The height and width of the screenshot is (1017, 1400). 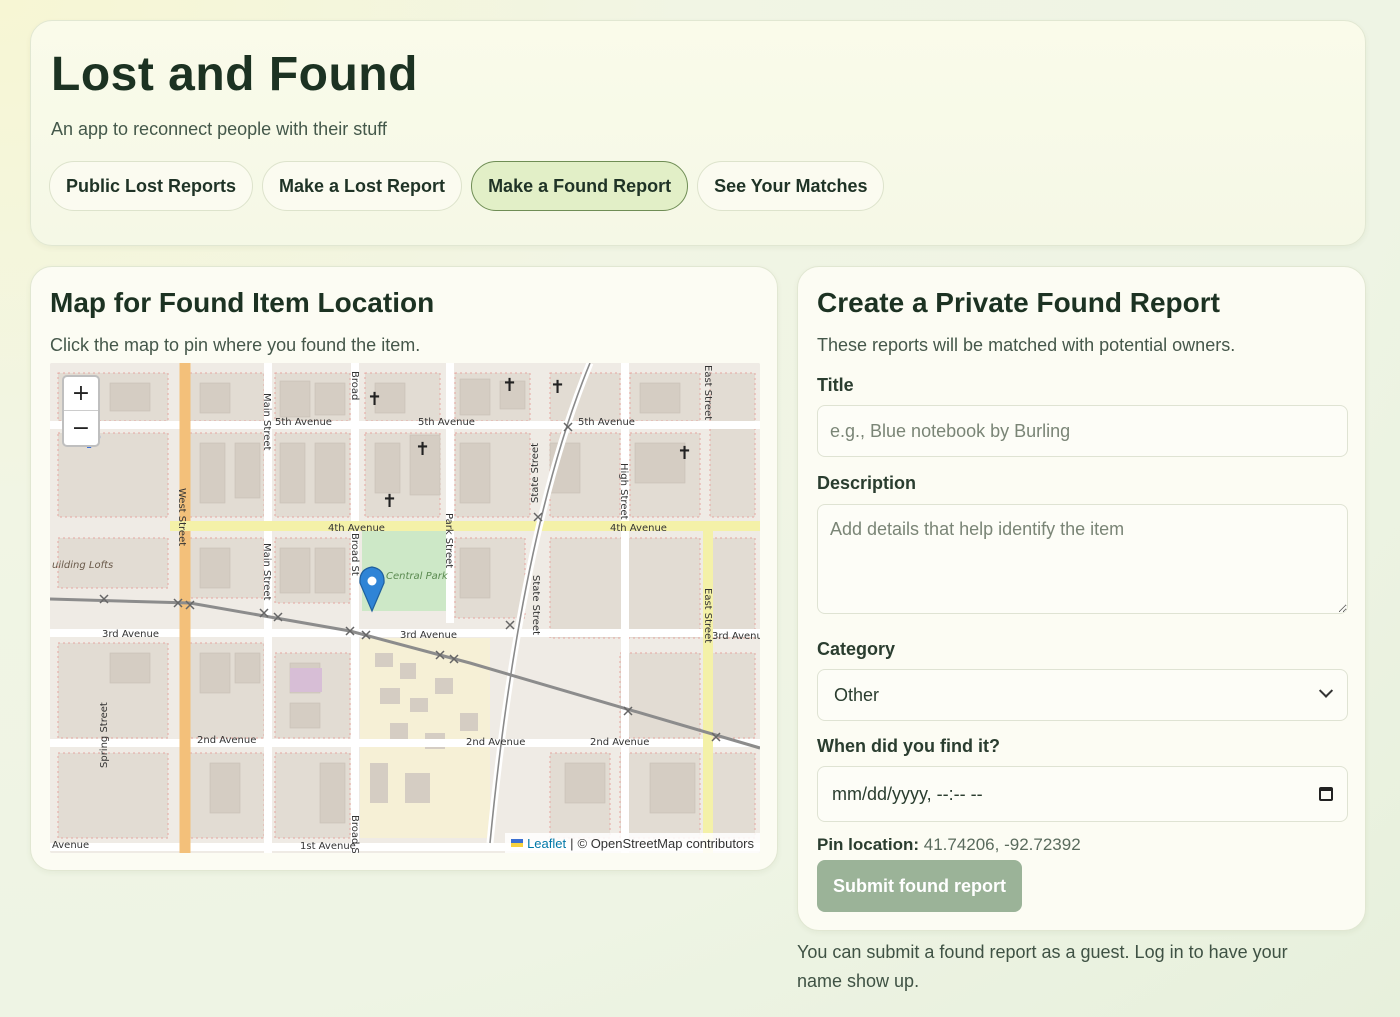 What do you see at coordinates (448, 540) in the screenshot?
I see `svg-text: Park Street` at bounding box center [448, 540].